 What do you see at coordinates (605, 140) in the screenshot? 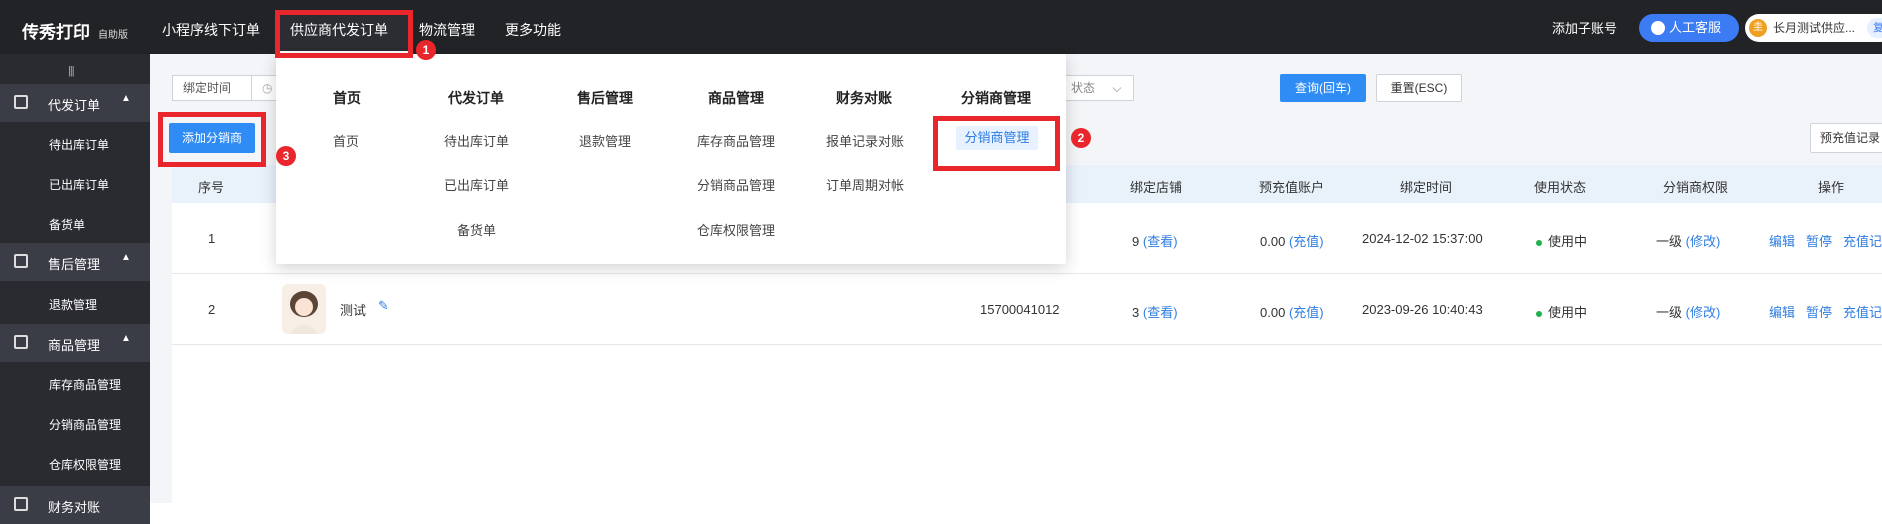
I see `menu-item-refunds: 退款管理` at bounding box center [605, 140].